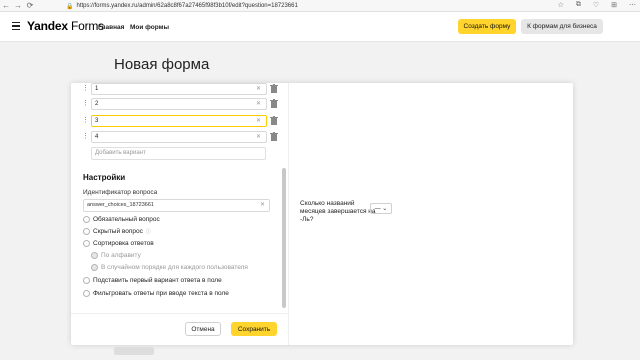 Image resolution: width=640 pixels, height=360 pixels. I want to click on option-row: ⋮ 1 ✕, so click(180, 89).